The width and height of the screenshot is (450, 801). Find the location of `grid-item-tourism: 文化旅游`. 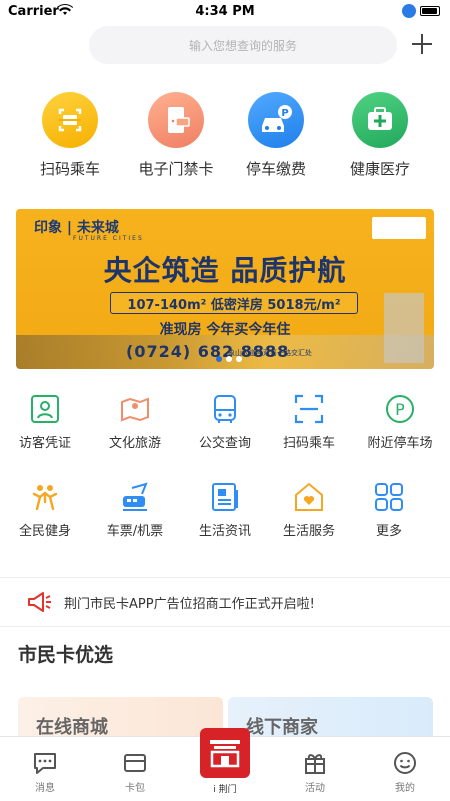

grid-item-tourism: 文化旅游 is located at coordinates (135, 421).